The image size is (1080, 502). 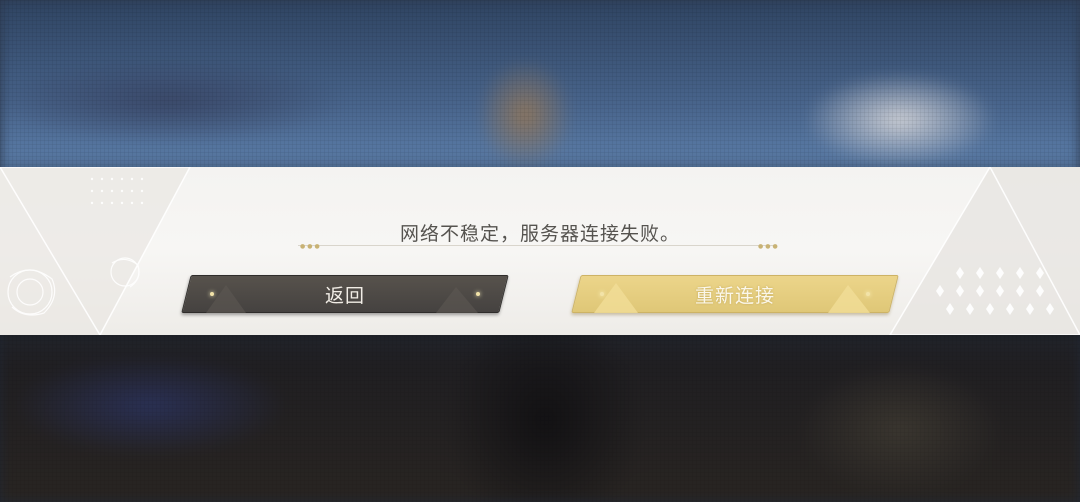 What do you see at coordinates (95, 251) in the screenshot?
I see `rose-outline-decoration-icon` at bounding box center [95, 251].